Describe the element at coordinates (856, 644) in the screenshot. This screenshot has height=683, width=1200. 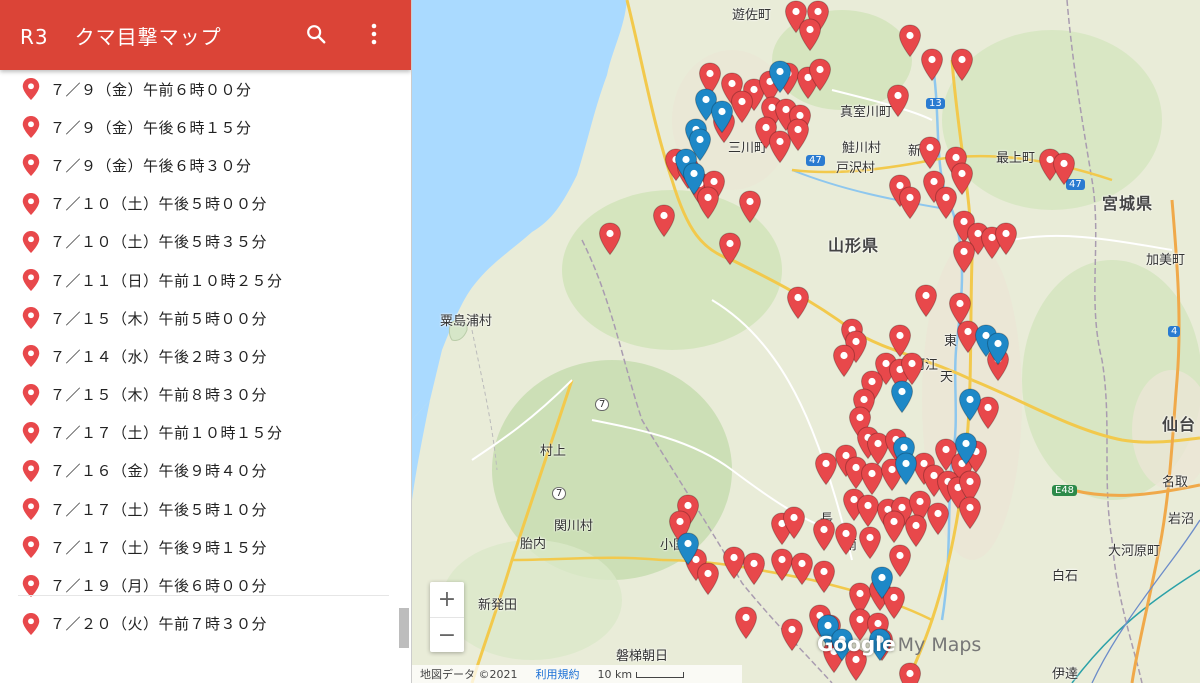
I see `google-logo-text: Google` at that location.